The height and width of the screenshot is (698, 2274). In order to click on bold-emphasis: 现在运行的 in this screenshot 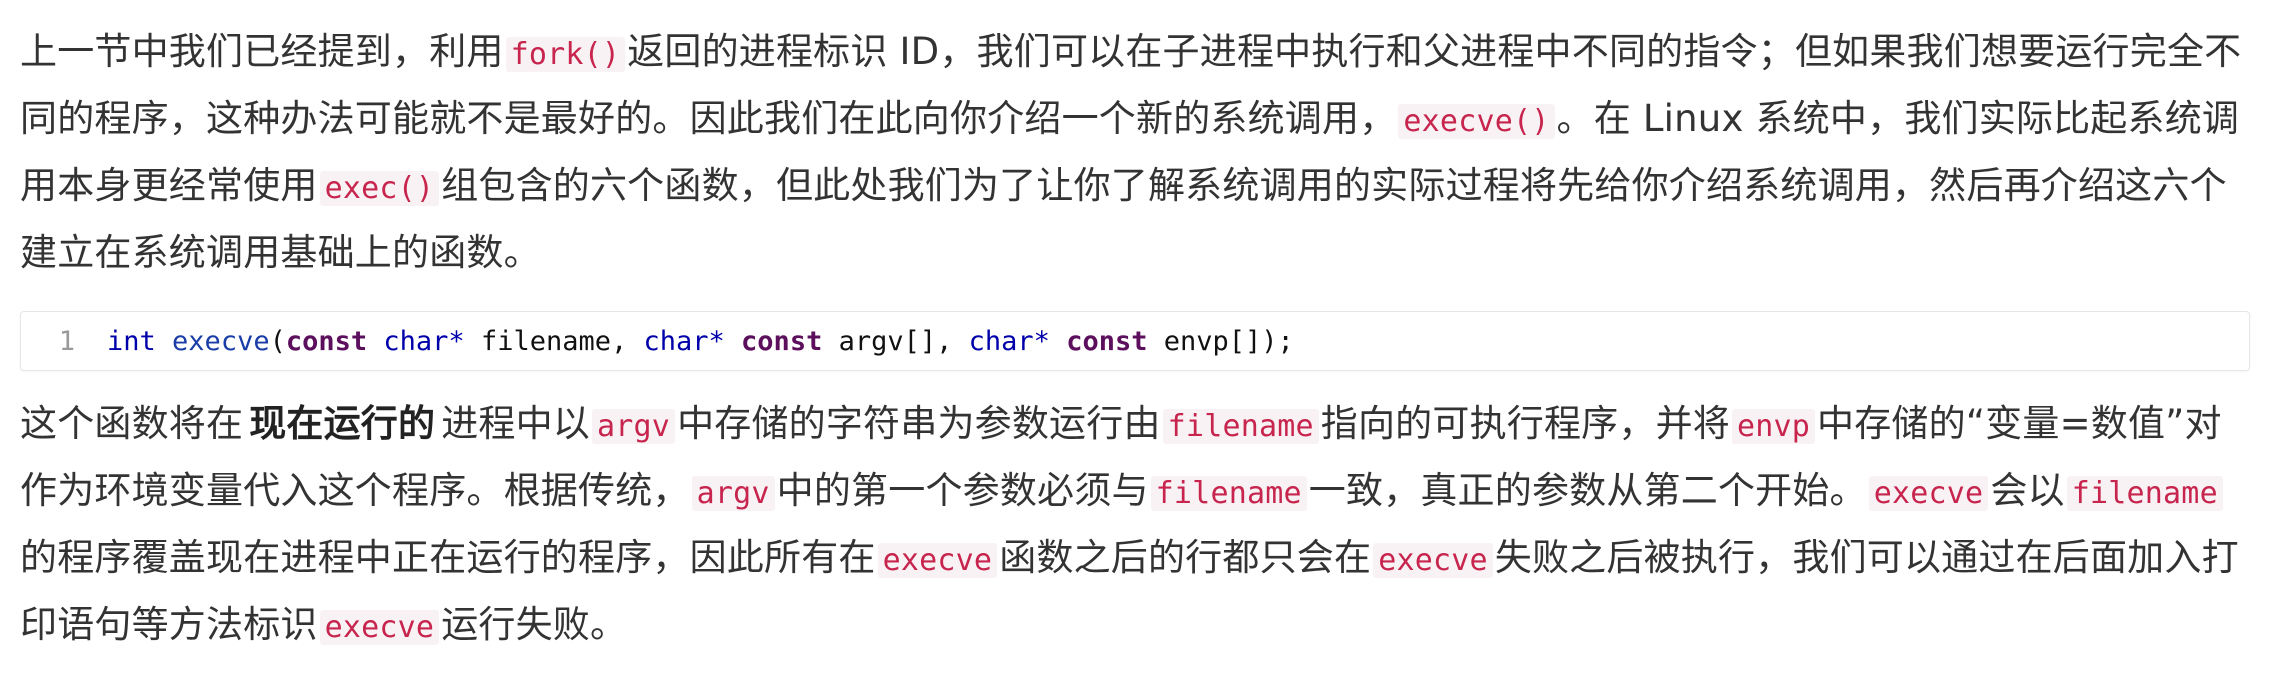, I will do `click(342, 423)`.